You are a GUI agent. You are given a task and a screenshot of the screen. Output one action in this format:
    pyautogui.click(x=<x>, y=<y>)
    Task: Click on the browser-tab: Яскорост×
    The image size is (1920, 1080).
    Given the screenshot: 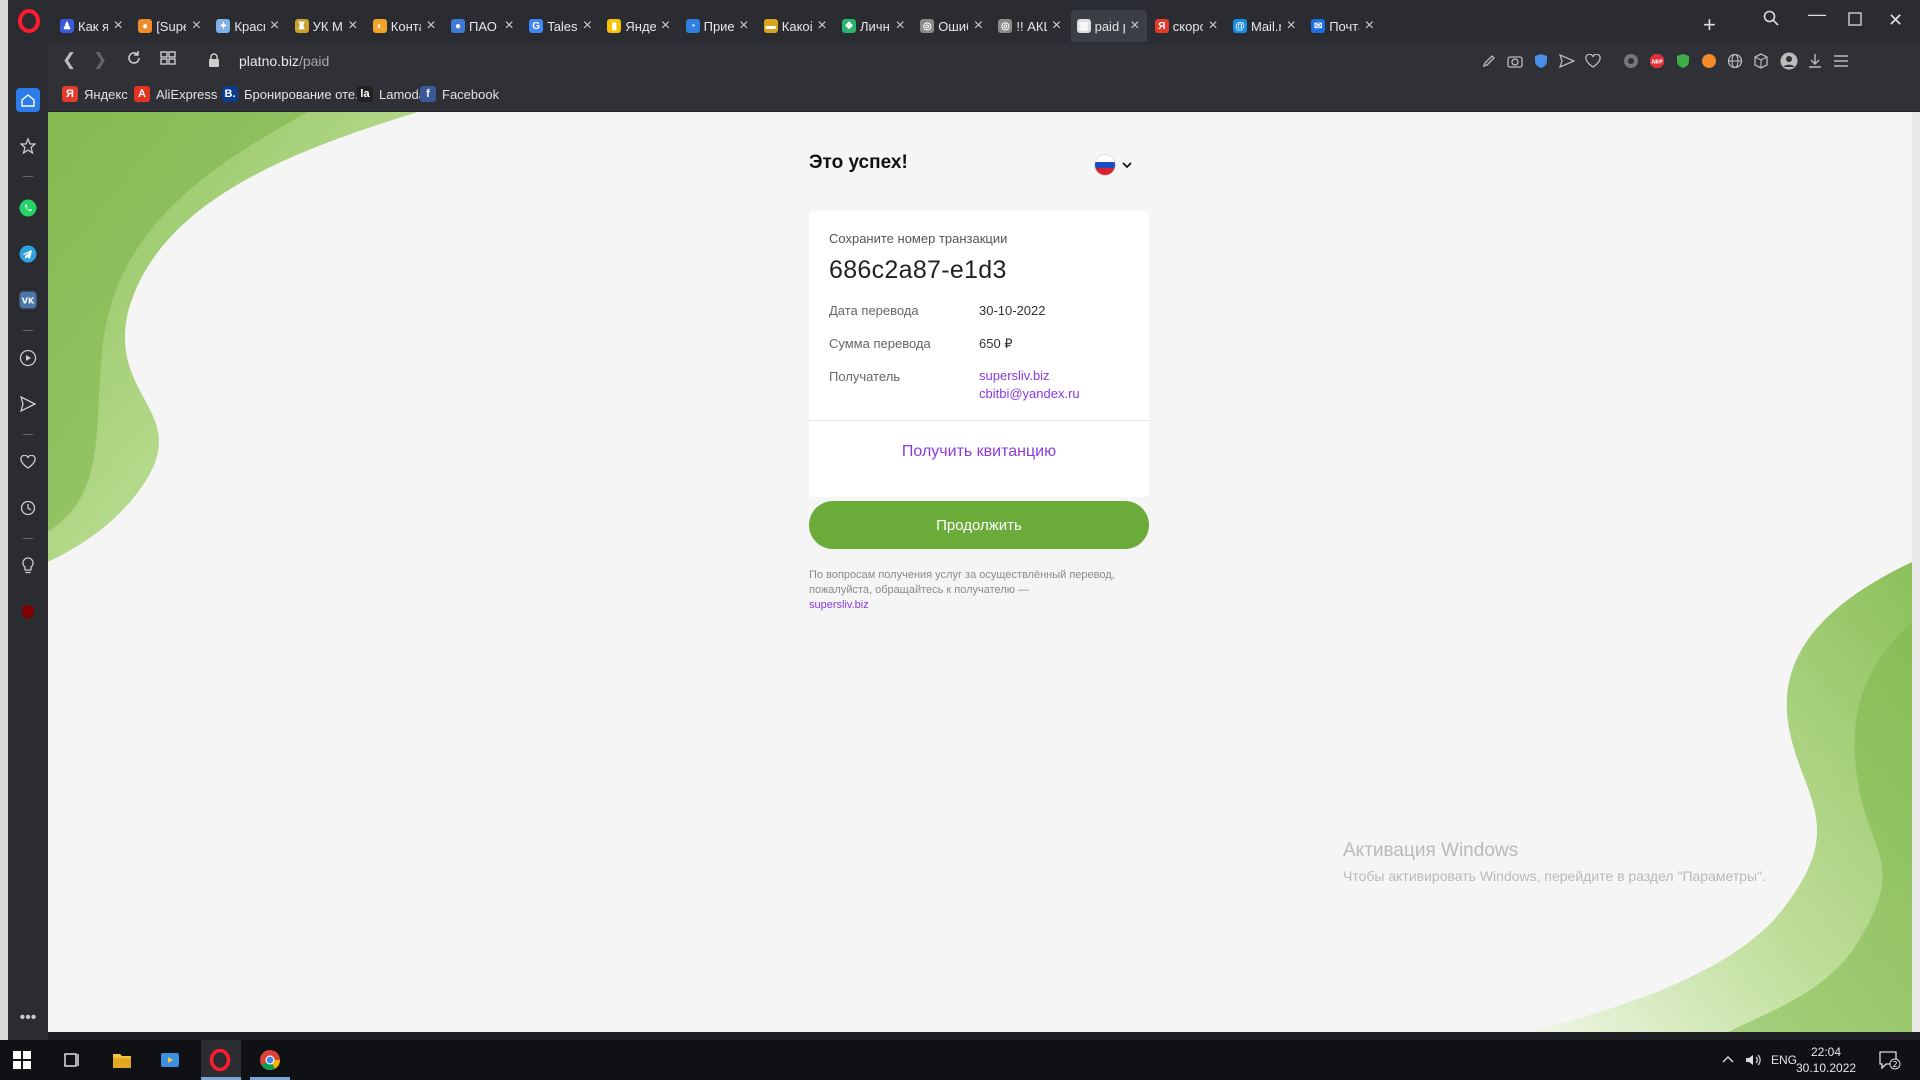 What is the action you would take?
    pyautogui.click(x=1187, y=26)
    